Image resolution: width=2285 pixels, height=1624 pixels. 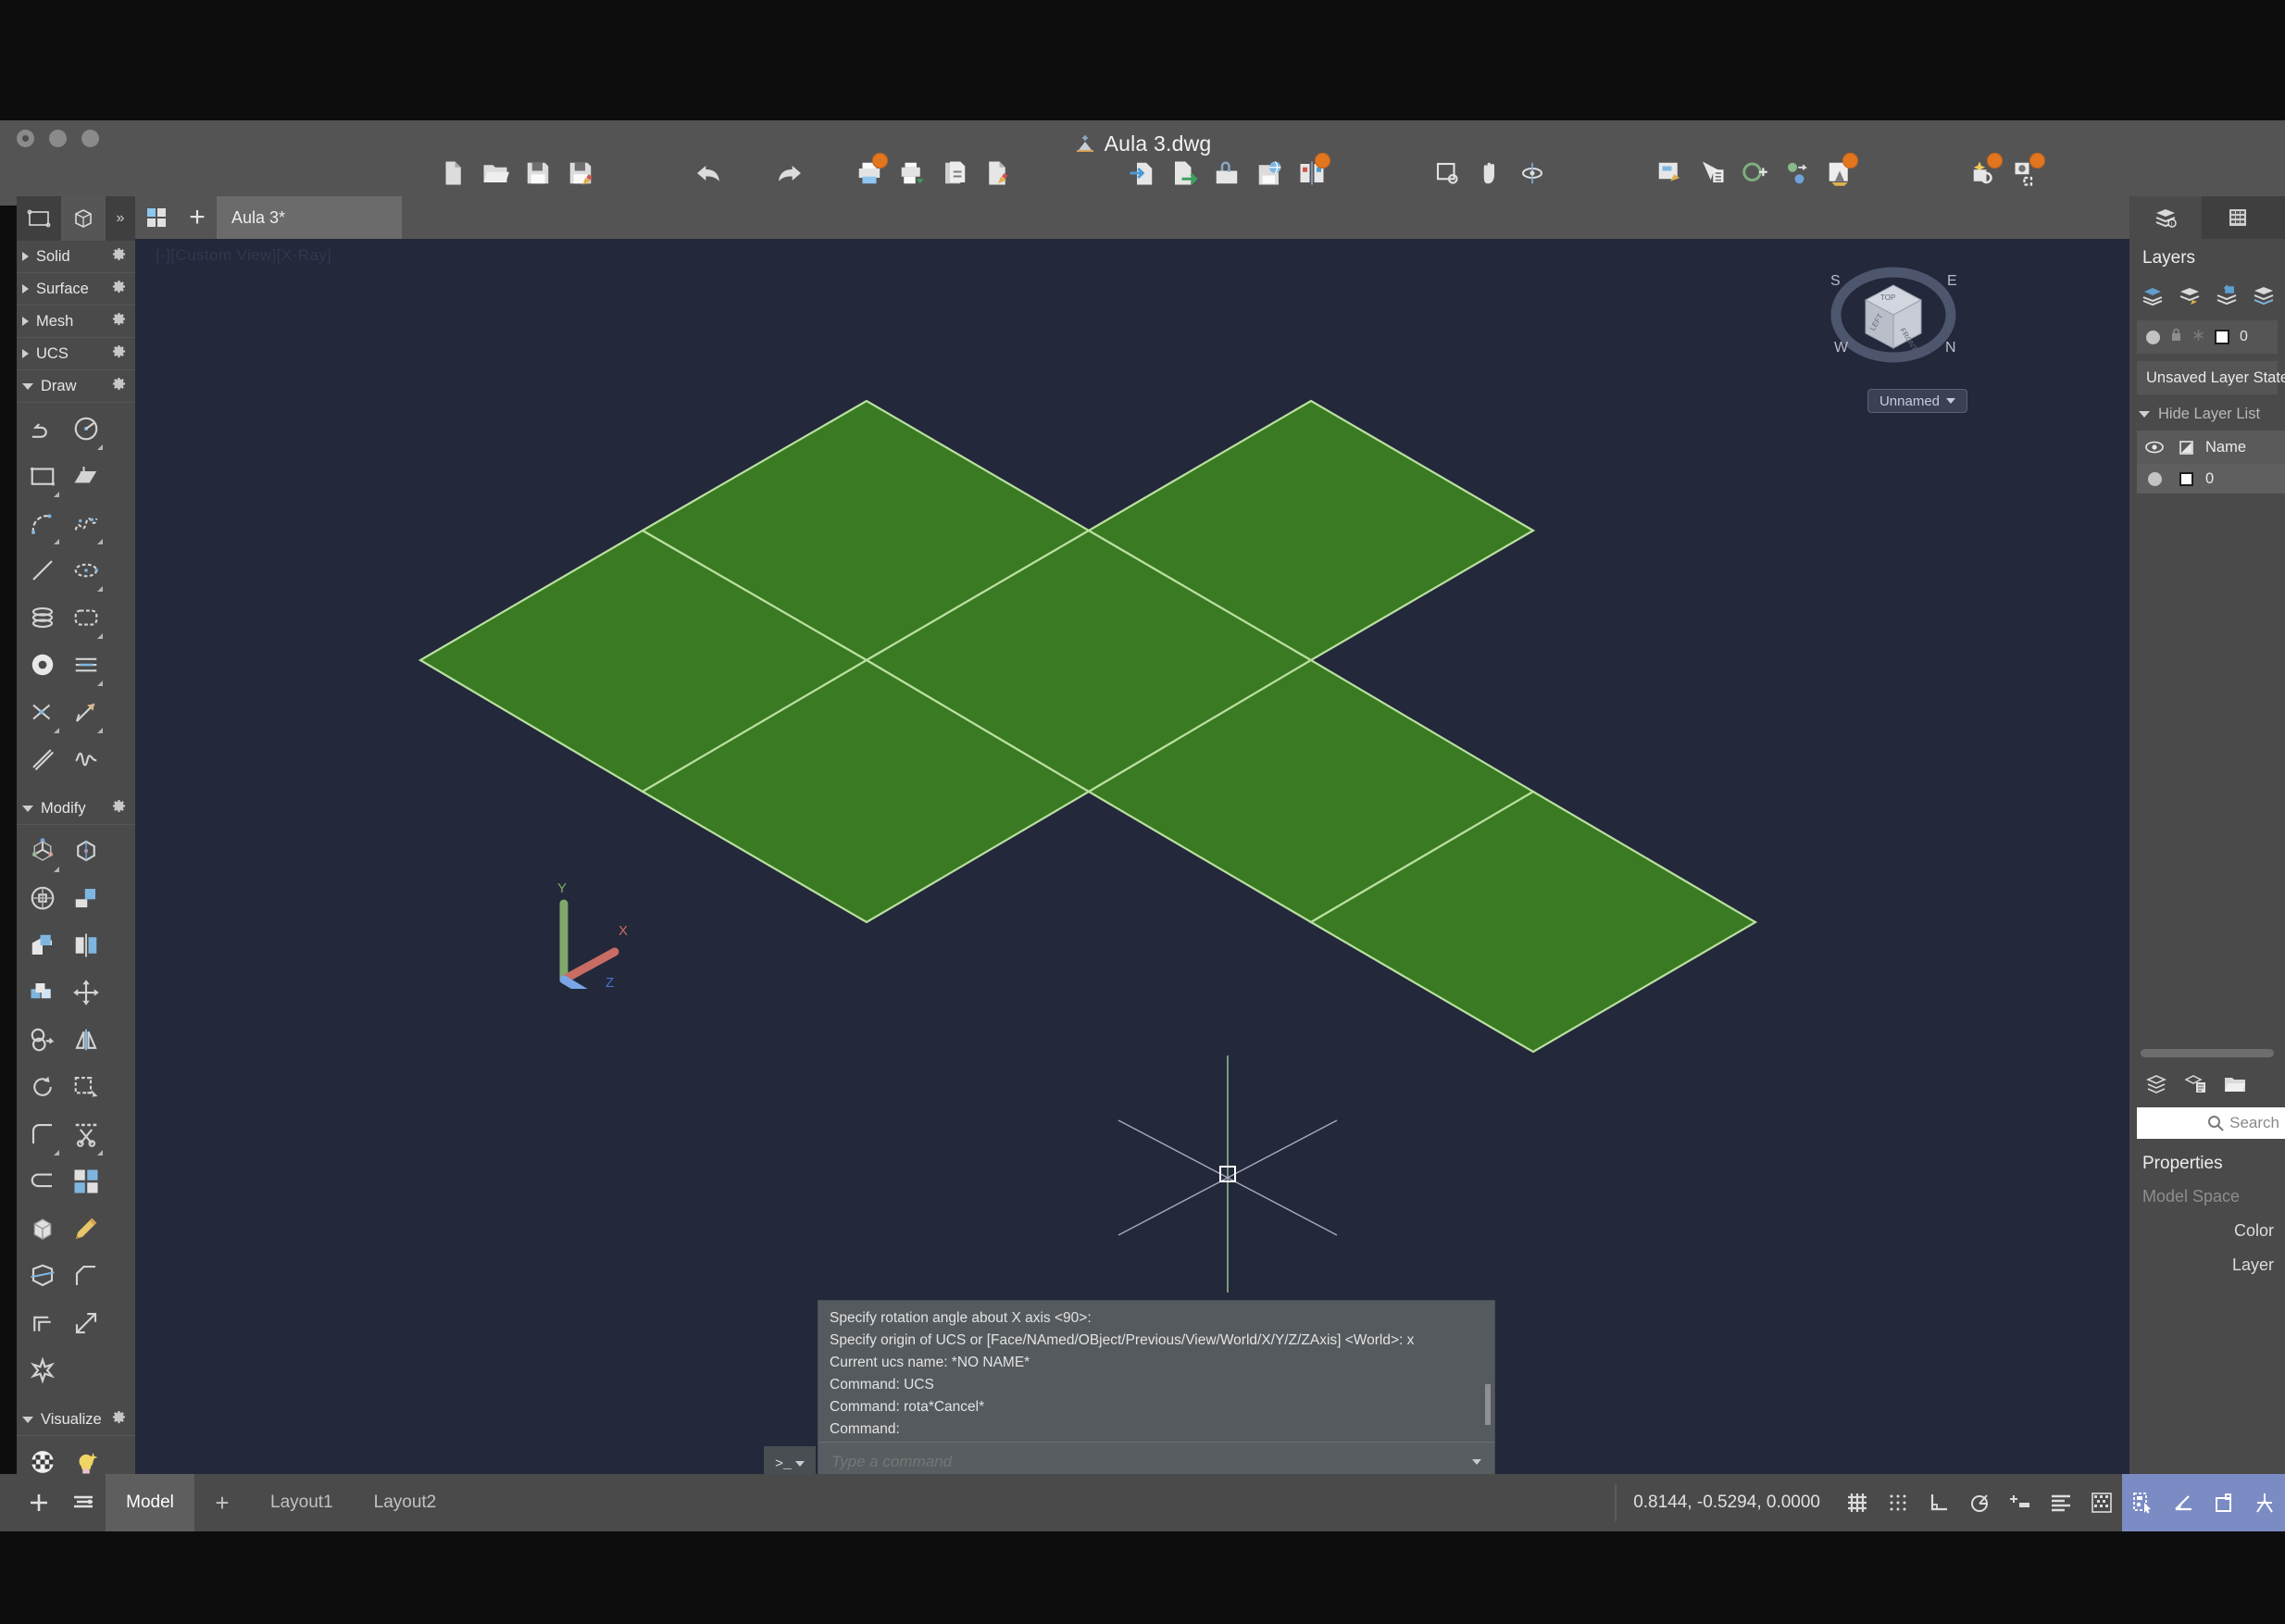 I want to click on trim-tool, so click(x=85, y=1136).